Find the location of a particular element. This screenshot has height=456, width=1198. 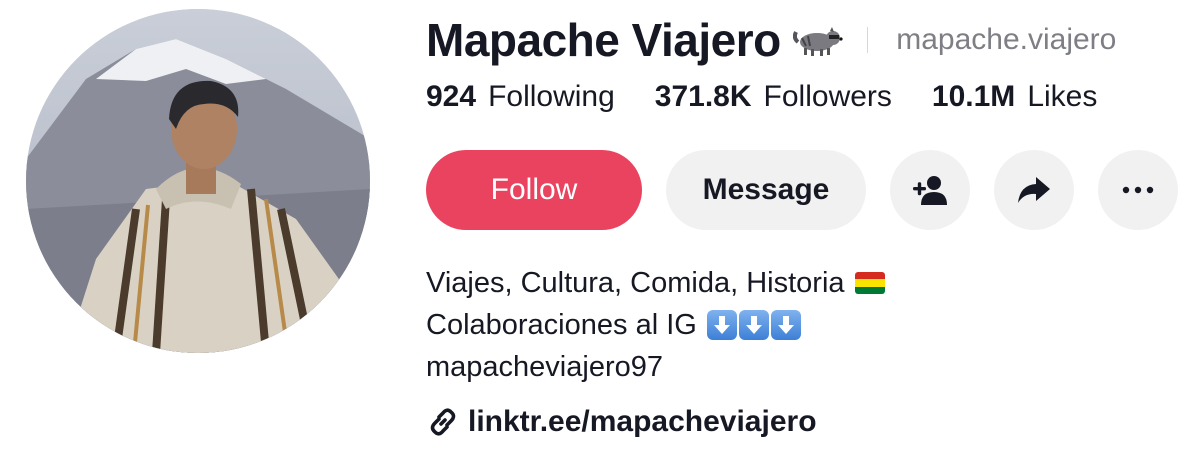

bio-line: Viajes, Cultura, Comida, Historia is located at coordinates (655, 283).